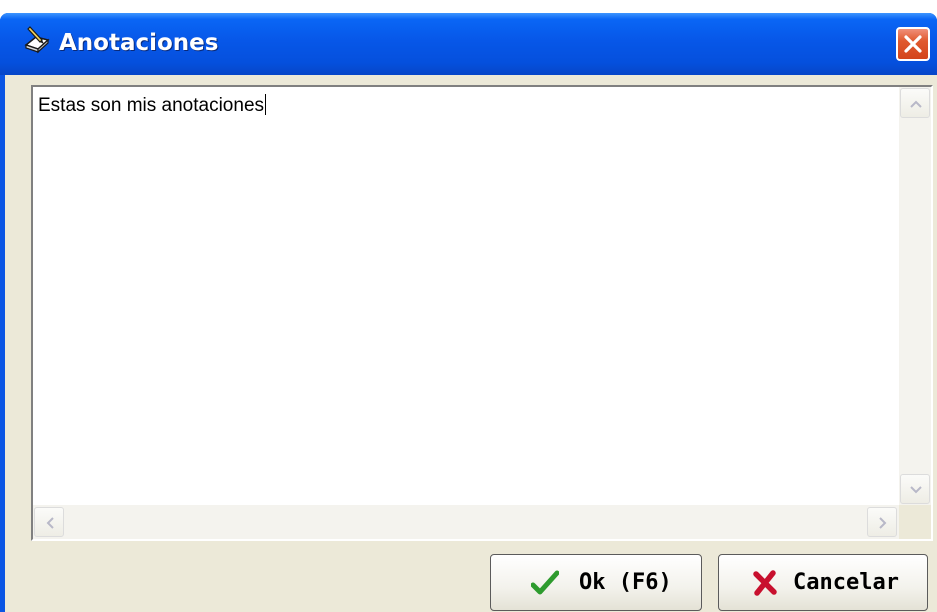 This screenshot has height=612, width=937. I want to click on scroll-down-button, so click(915, 489).